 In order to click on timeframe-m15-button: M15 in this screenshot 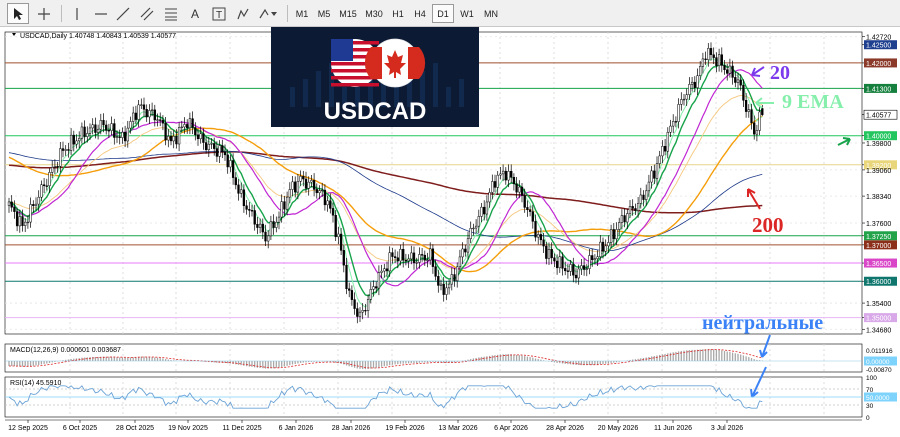, I will do `click(348, 13)`.